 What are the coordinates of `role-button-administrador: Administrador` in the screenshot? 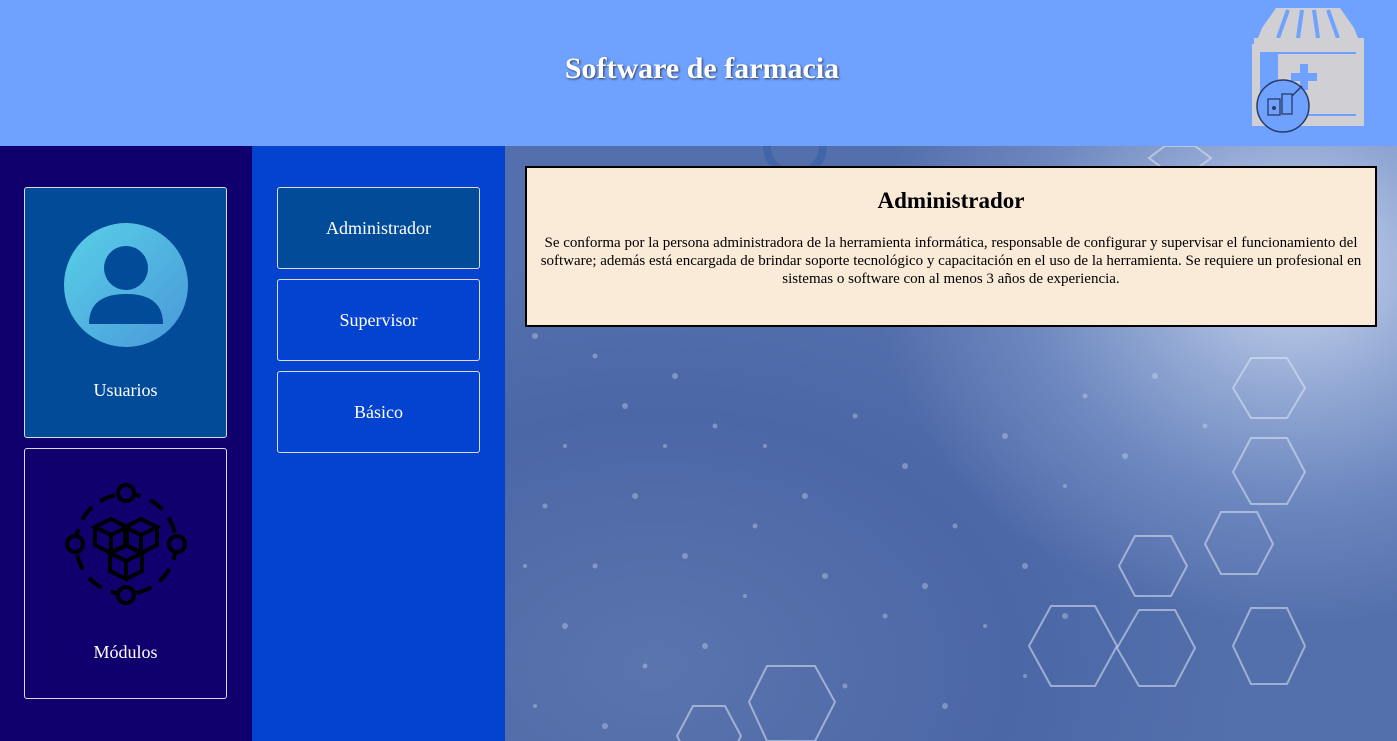 It's located at (378, 228).